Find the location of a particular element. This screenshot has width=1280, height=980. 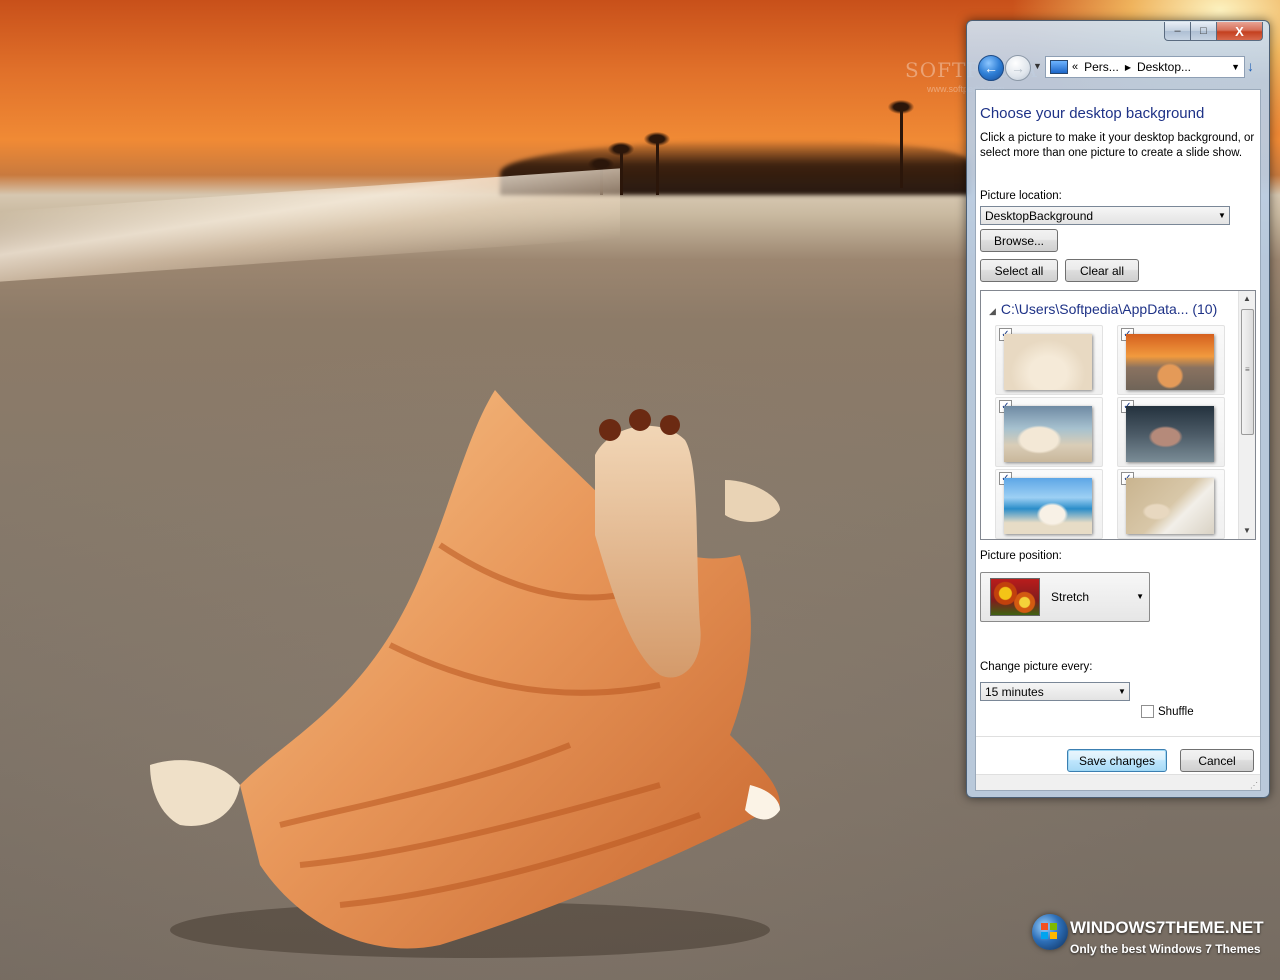

address-bar: « Pers... ▶ Desktop... ▼ is located at coordinates (1145, 67).